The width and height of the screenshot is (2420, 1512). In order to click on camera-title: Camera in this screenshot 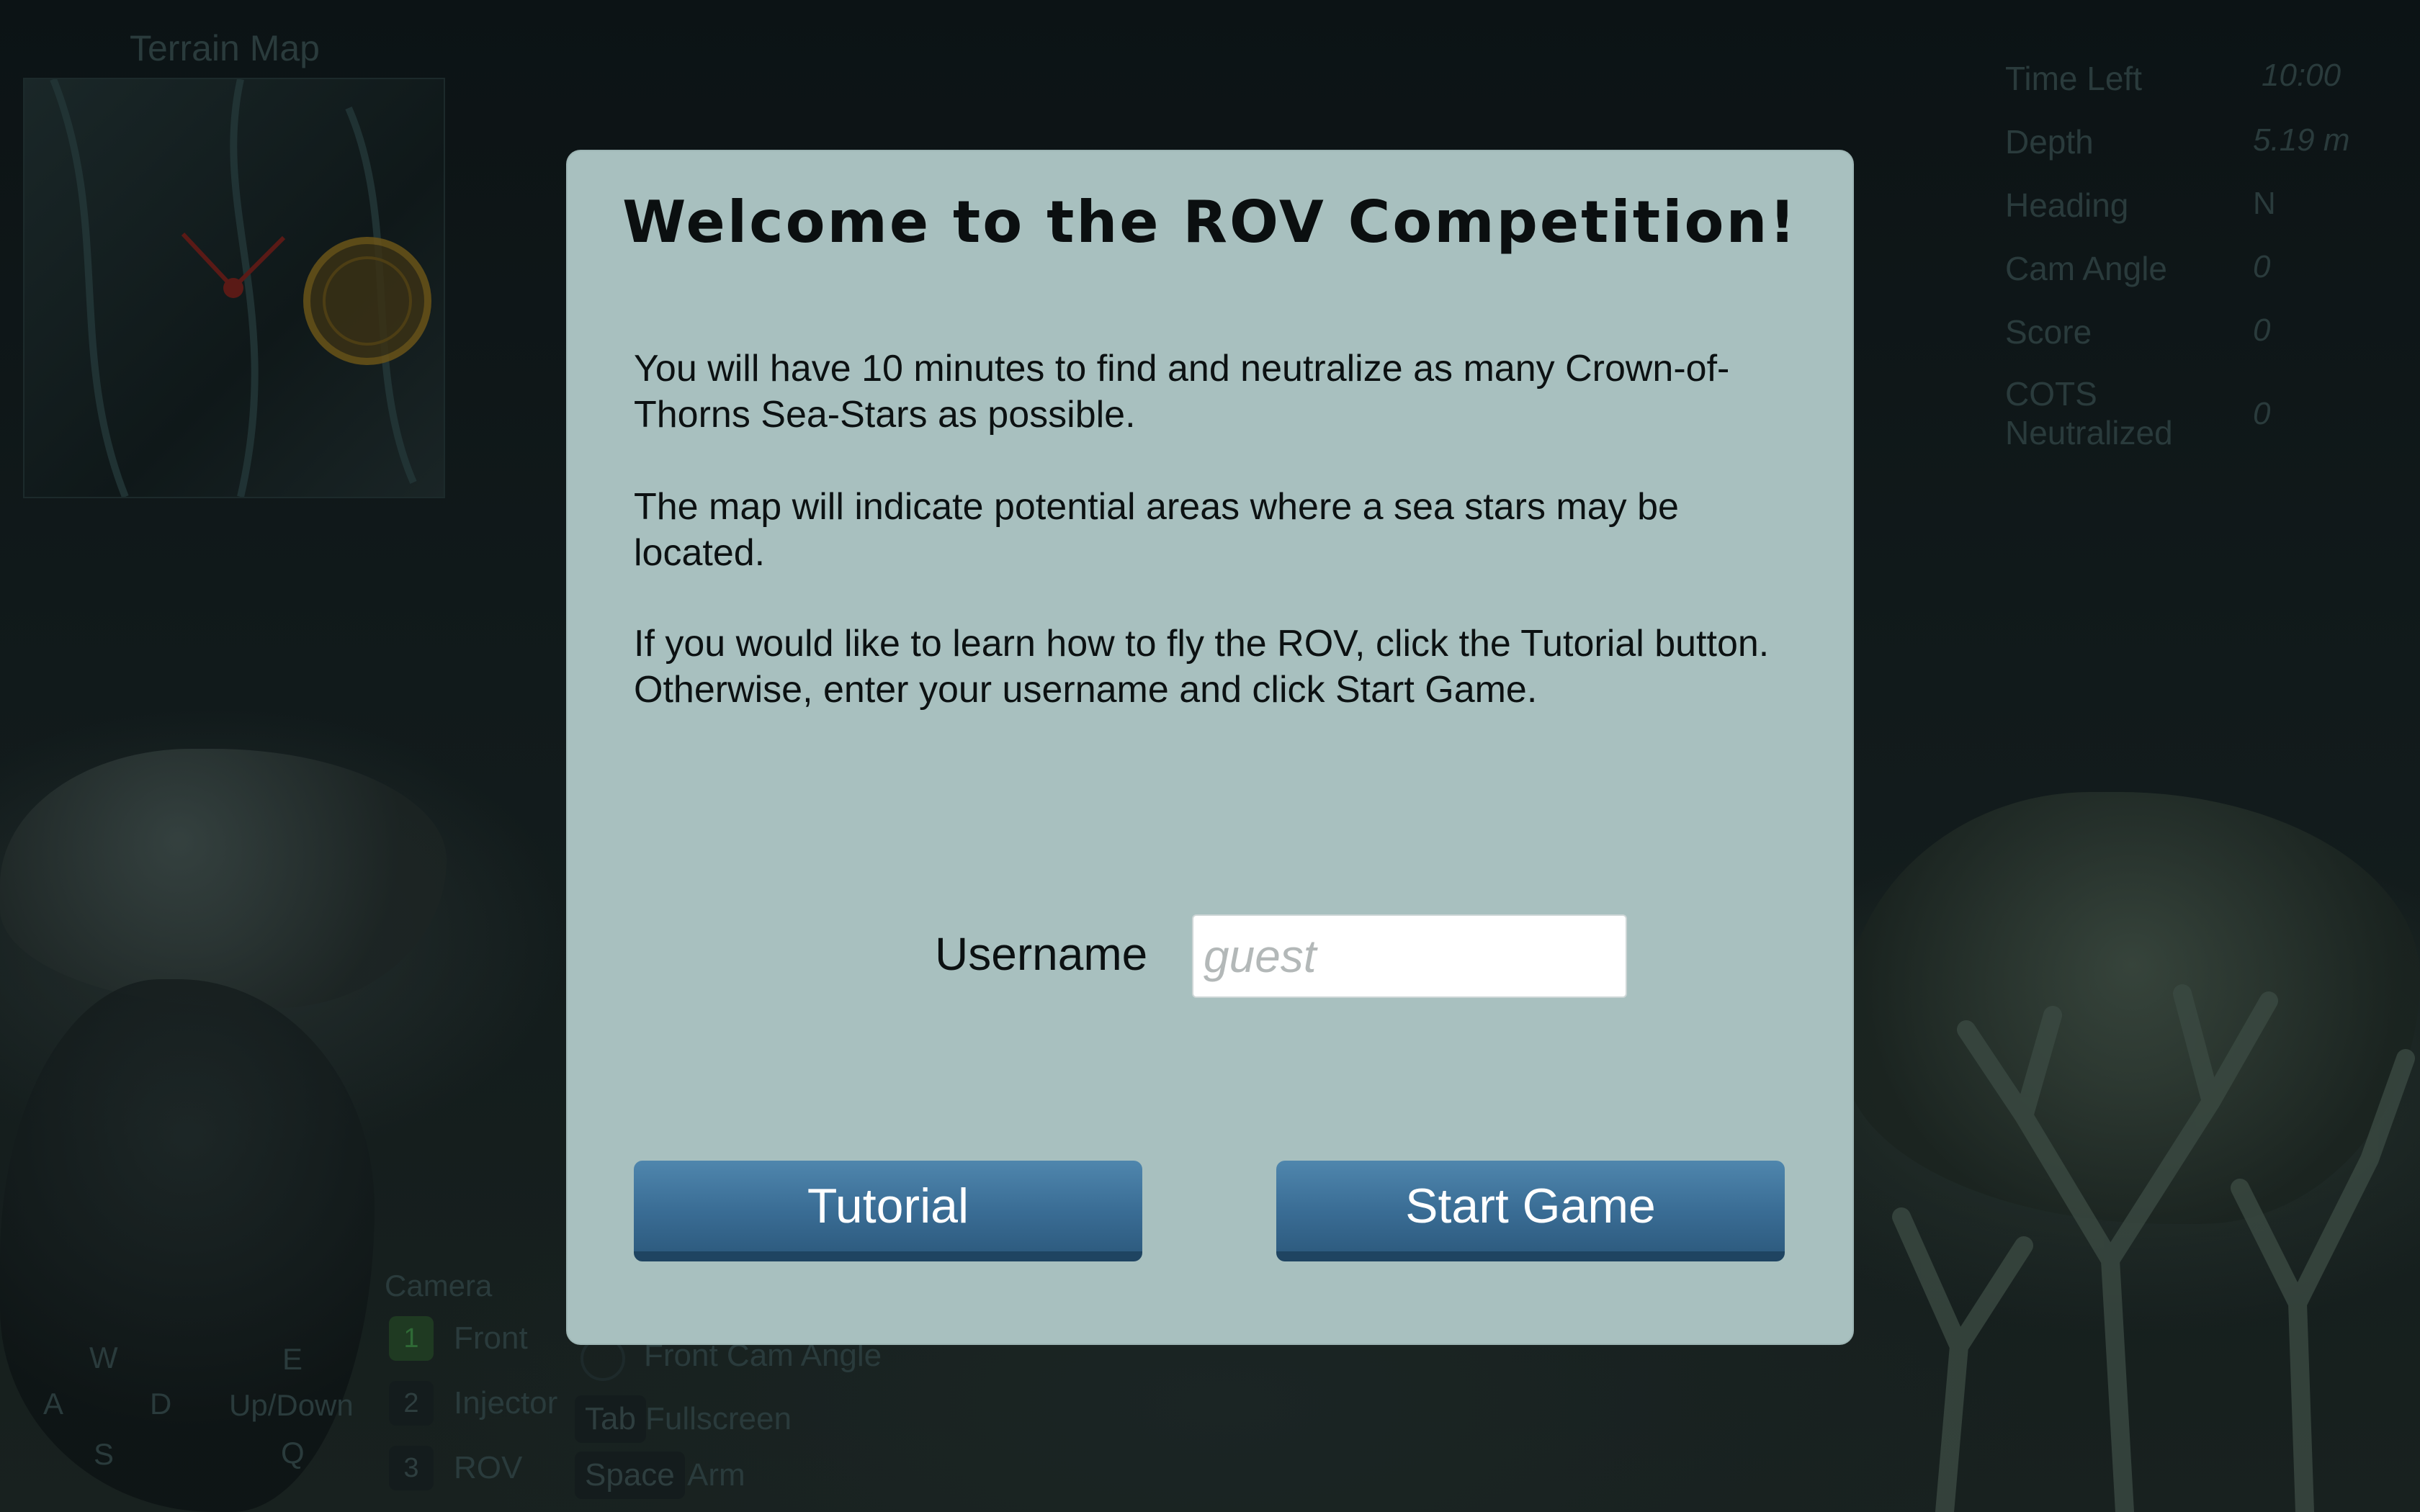, I will do `click(439, 1285)`.